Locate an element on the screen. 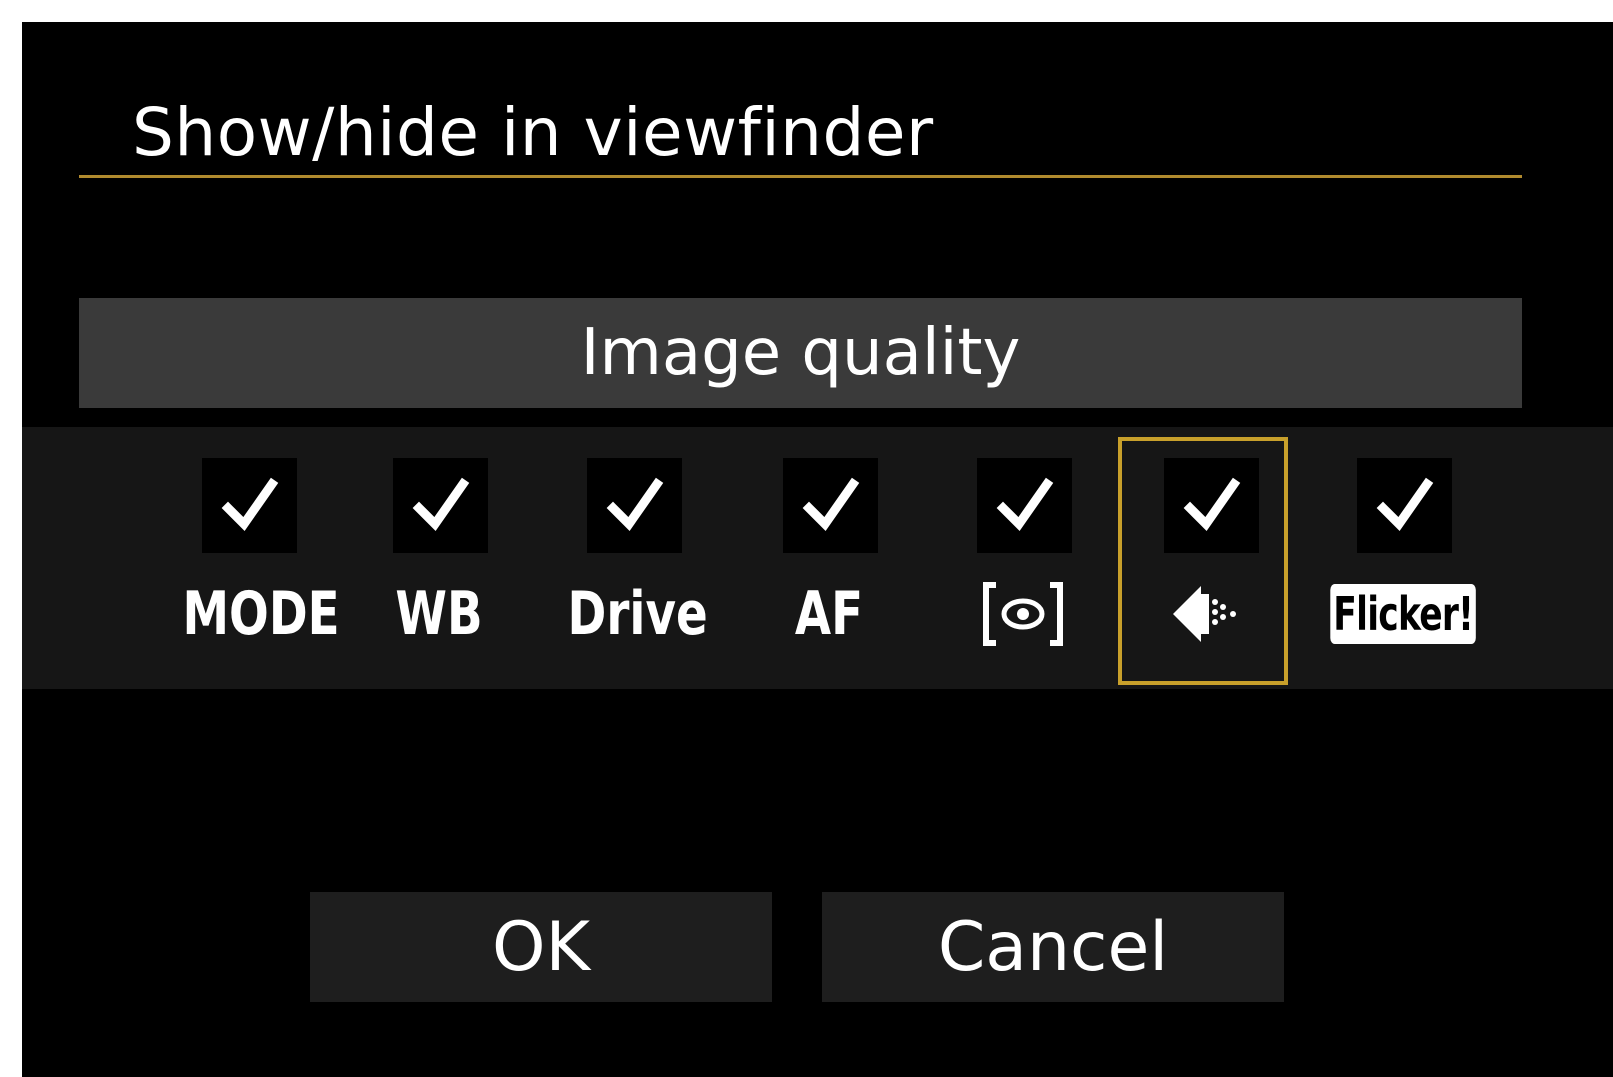  item-af: AF is located at coordinates (829, 558).